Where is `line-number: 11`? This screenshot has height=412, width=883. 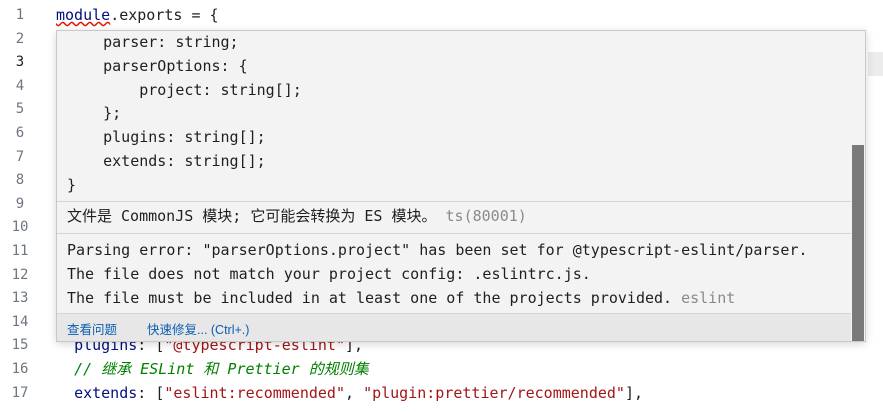
line-number: 11 is located at coordinates (20, 250).